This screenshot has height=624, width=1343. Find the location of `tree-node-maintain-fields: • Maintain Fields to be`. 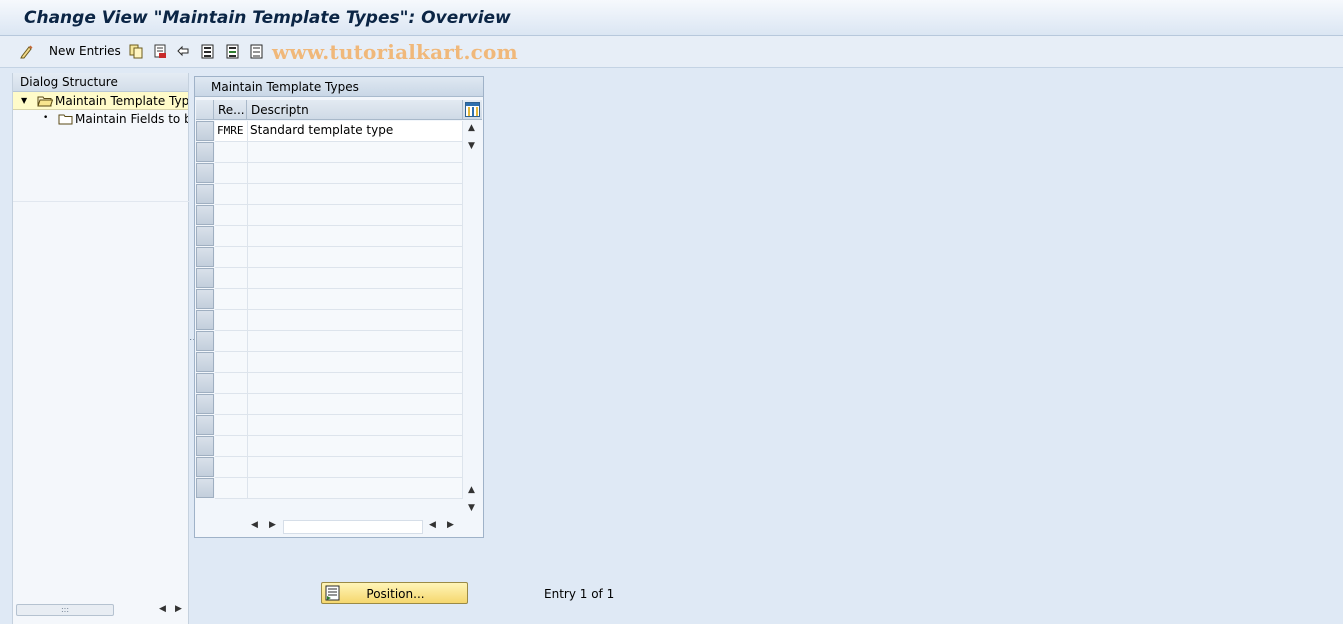

tree-node-maintain-fields: • Maintain Fields to be is located at coordinates (100, 119).